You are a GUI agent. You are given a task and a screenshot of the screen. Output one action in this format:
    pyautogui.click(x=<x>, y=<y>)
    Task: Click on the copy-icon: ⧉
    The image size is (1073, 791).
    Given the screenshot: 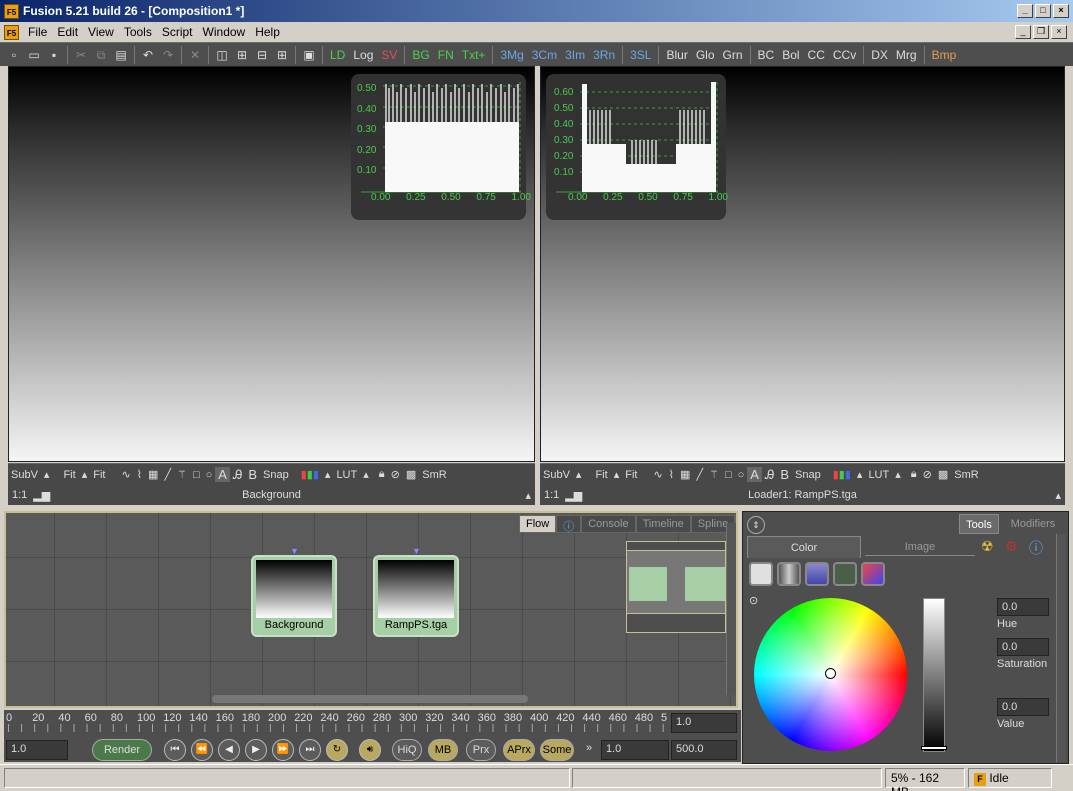 What is the action you would take?
    pyautogui.click(x=101, y=55)
    